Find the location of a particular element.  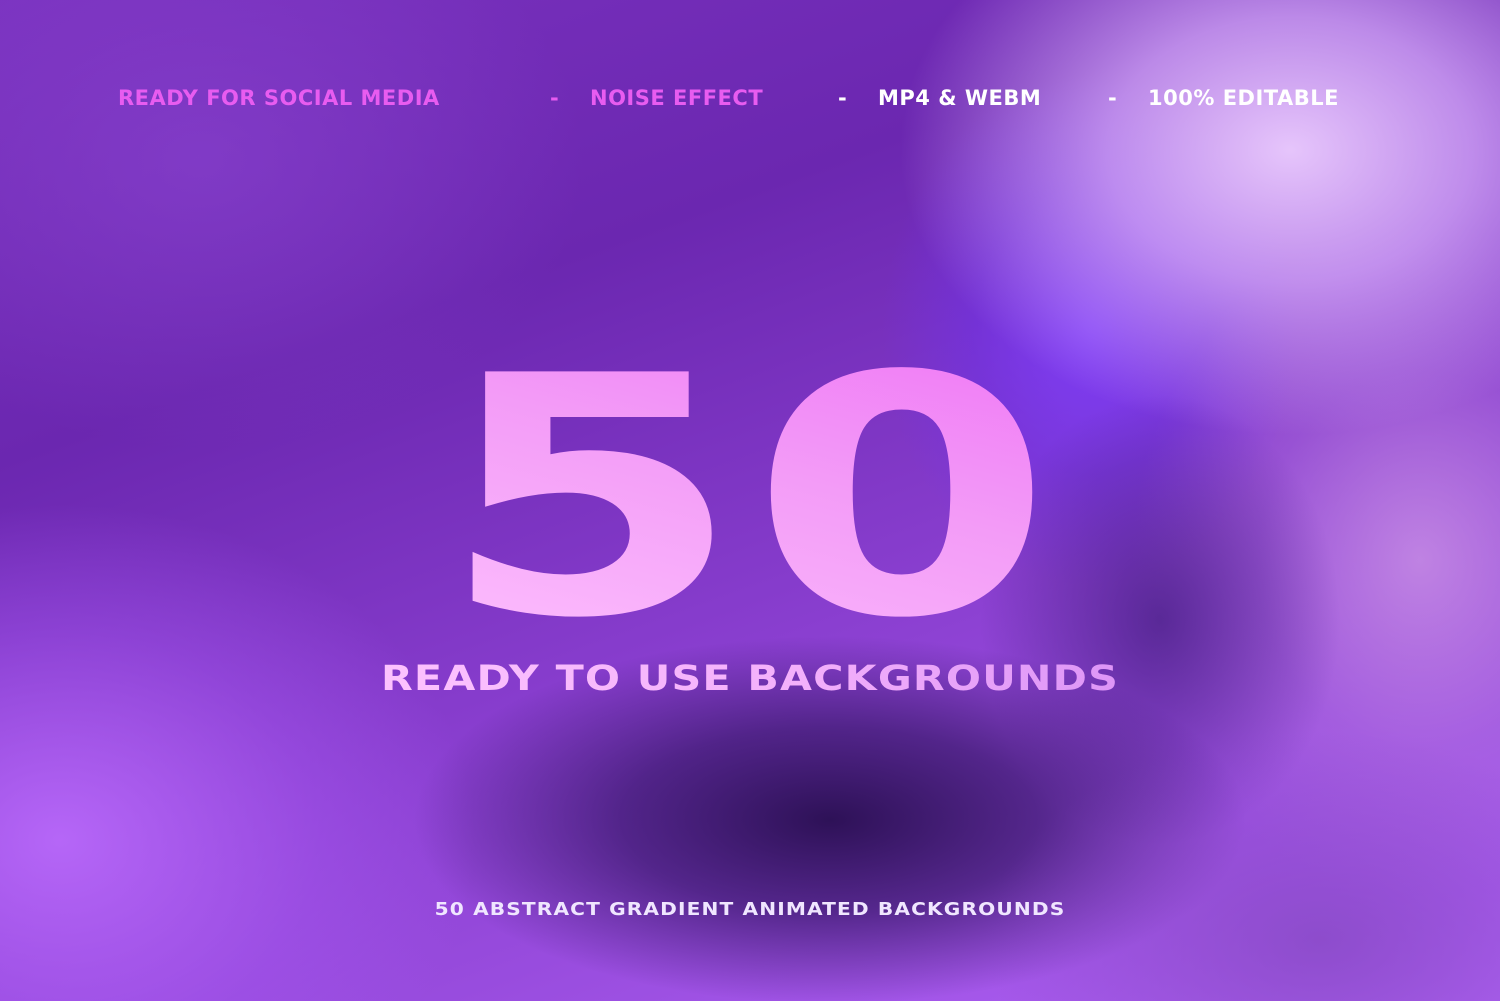

feature-item-social-media: READY FOR SOCIAL MEDIA is located at coordinates (279, 98).